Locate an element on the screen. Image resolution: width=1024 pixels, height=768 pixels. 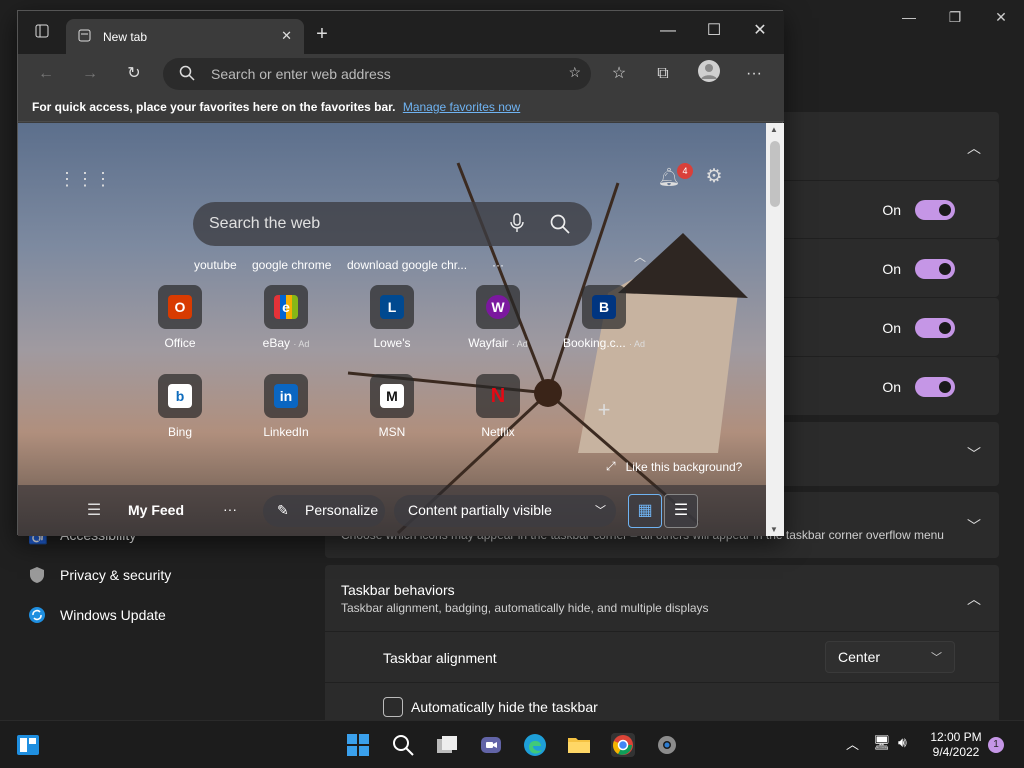
scroll-up-arrow-icon: ▲ is located at coordinates (774, 129).